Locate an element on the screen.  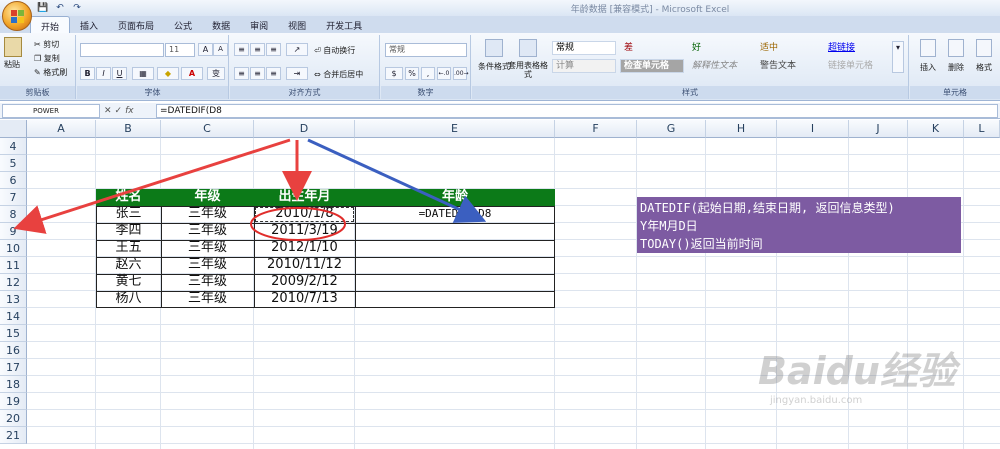
align-top-icon: ≡ is located at coordinates (241, 49).